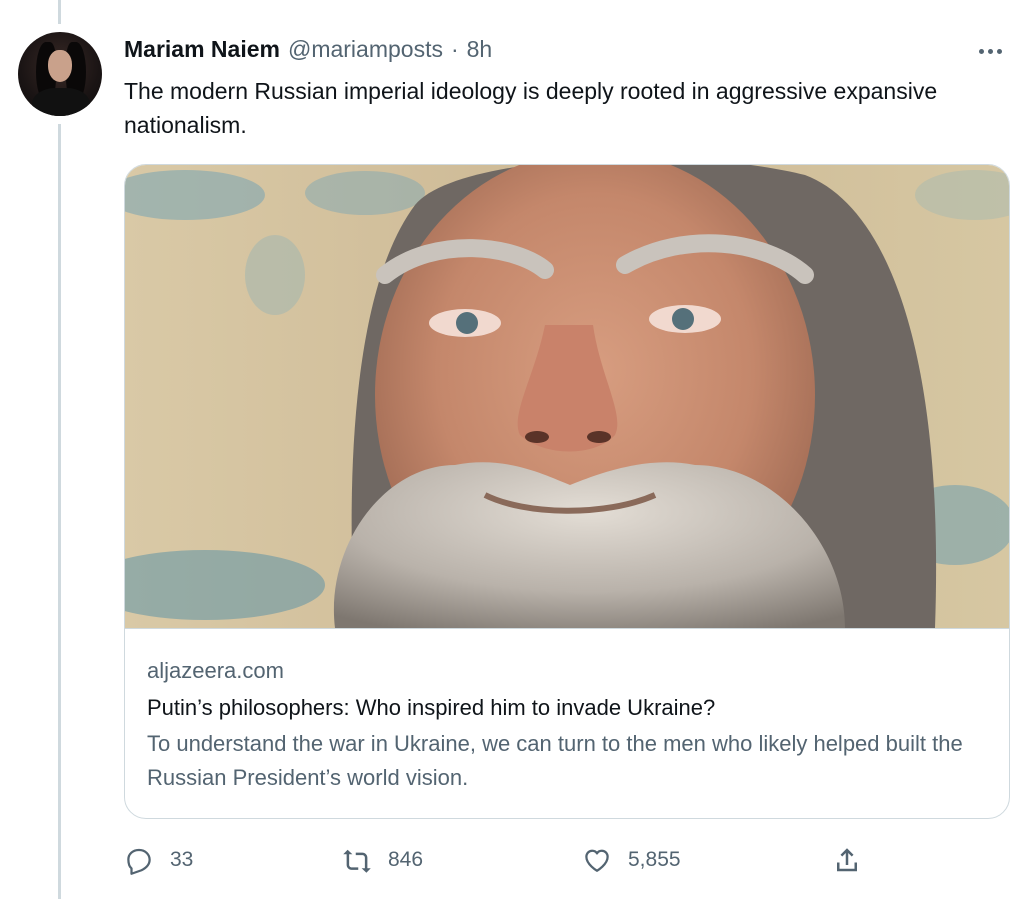 This screenshot has height=899, width=1024. What do you see at coordinates (981, 51) in the screenshot?
I see `more-icon` at bounding box center [981, 51].